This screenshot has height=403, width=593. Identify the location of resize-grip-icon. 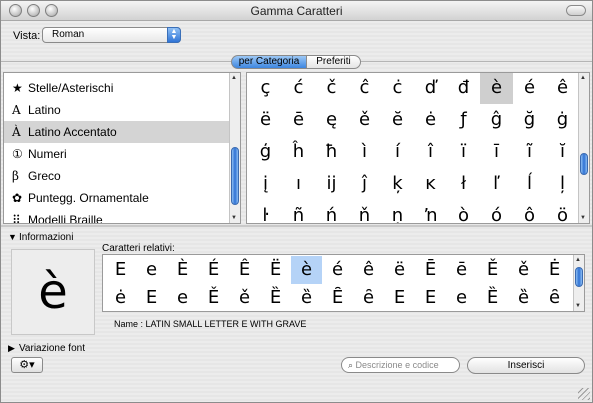
(584, 394).